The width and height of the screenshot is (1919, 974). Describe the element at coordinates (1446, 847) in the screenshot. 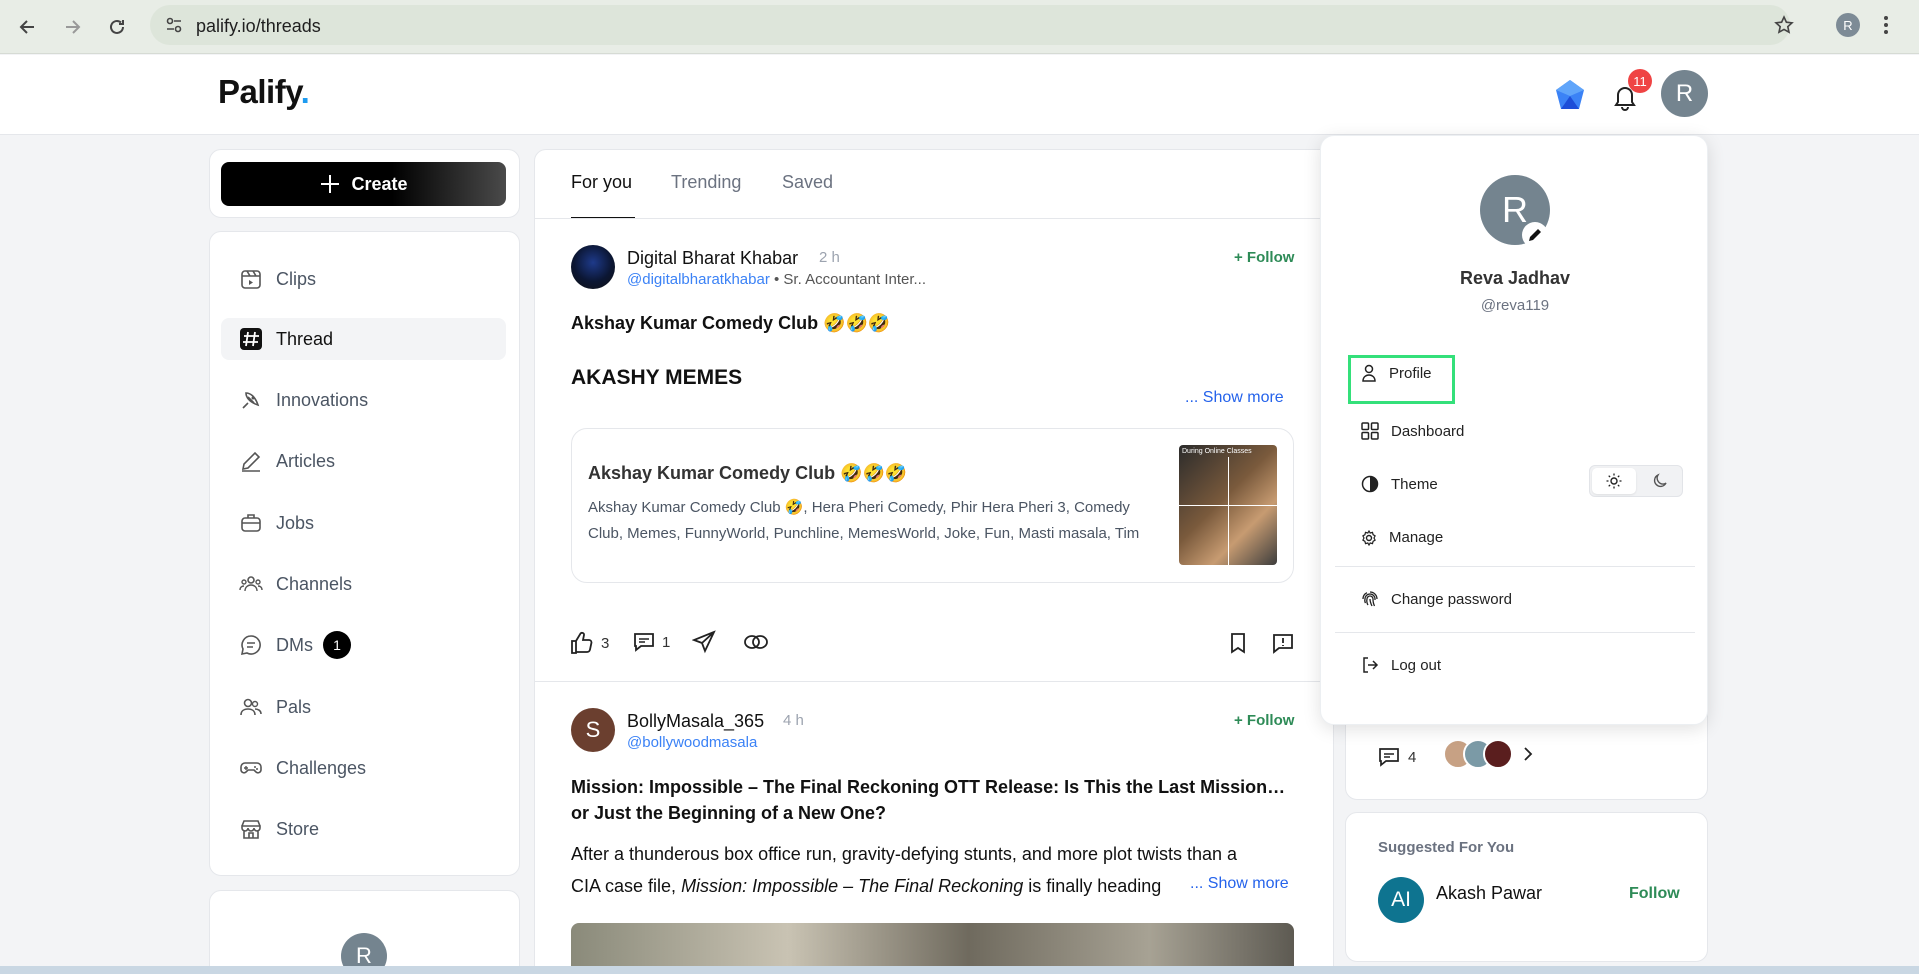

I see `suggested-title: Suggested For You` at that location.